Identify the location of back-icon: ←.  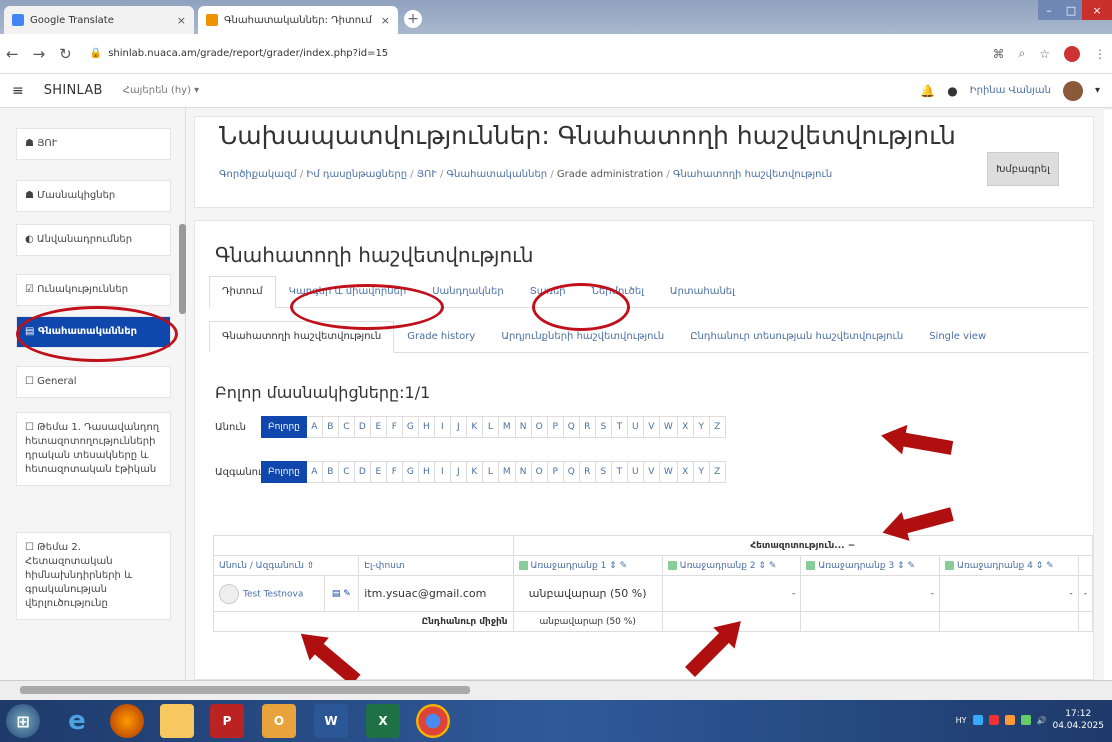
(12, 54).